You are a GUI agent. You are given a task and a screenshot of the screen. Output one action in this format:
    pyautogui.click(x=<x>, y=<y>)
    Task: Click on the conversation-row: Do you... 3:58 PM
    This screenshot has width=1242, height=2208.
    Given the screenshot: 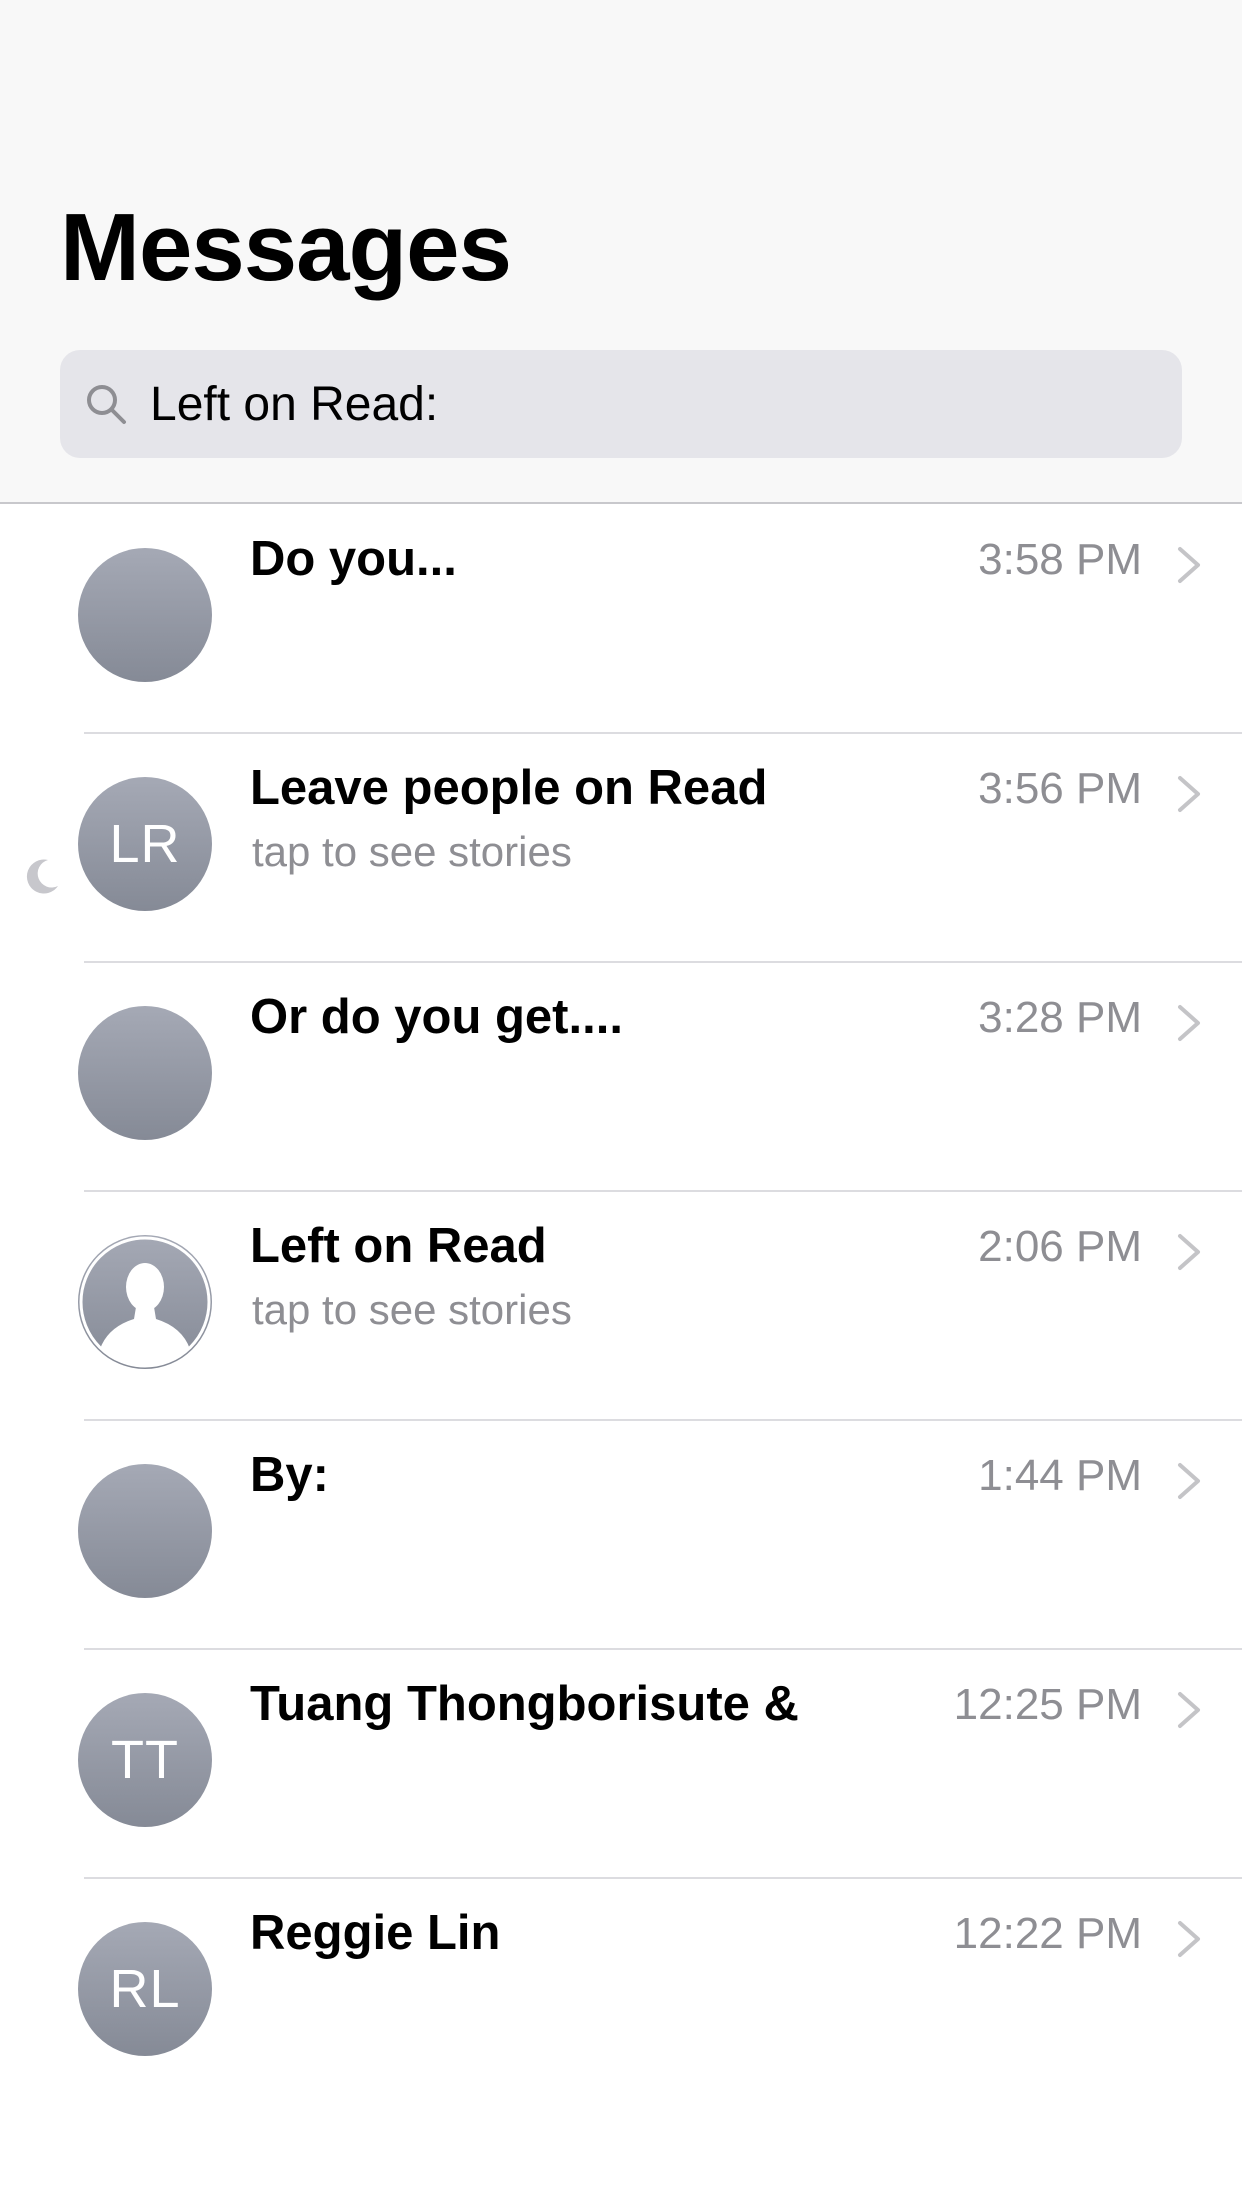 What is the action you would take?
    pyautogui.click(x=621, y=619)
    